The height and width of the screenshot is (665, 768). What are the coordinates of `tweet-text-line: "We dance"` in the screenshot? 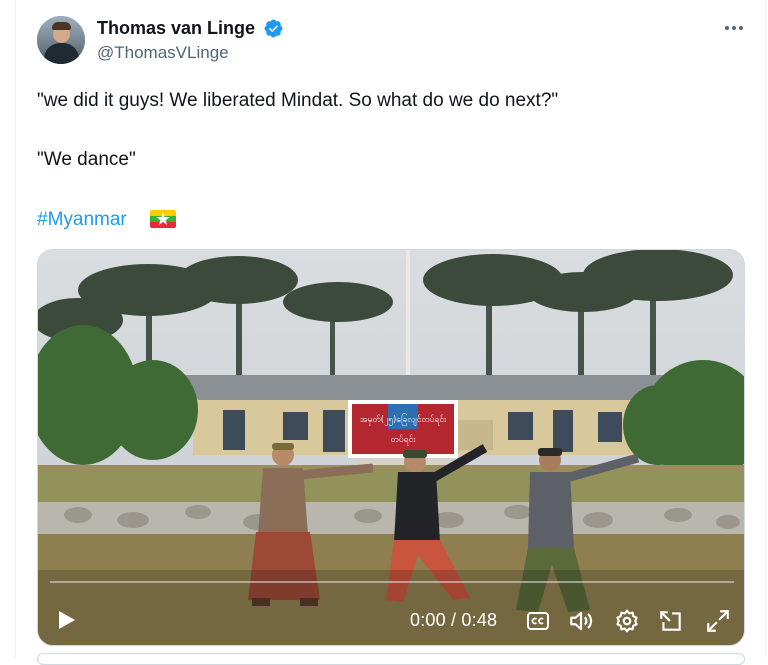 It's located at (86, 159).